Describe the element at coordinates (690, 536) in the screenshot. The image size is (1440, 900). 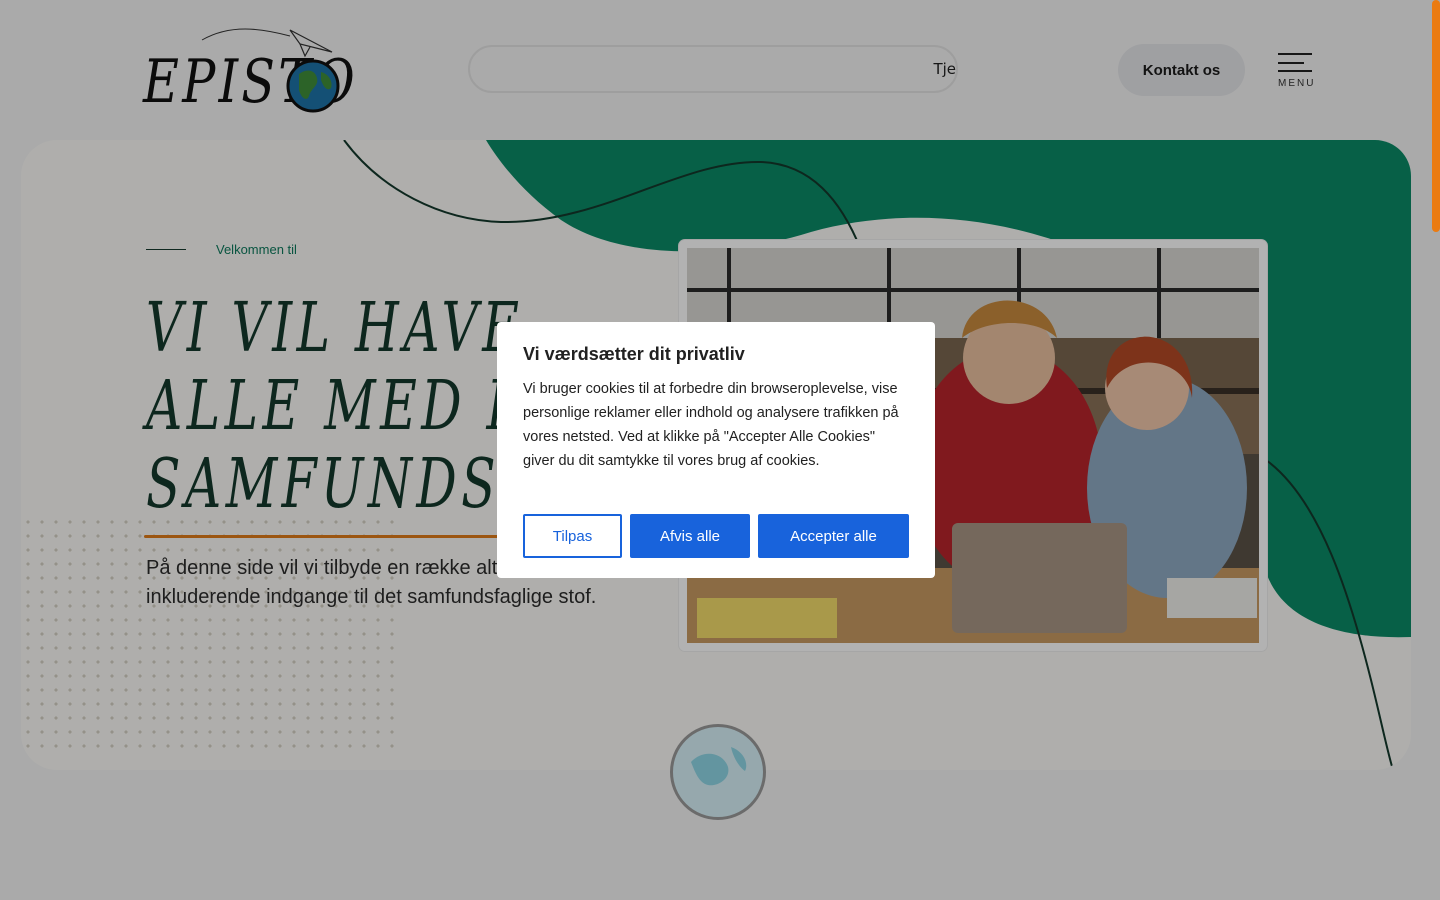
I see `reject-all-button: Afvis alle` at that location.